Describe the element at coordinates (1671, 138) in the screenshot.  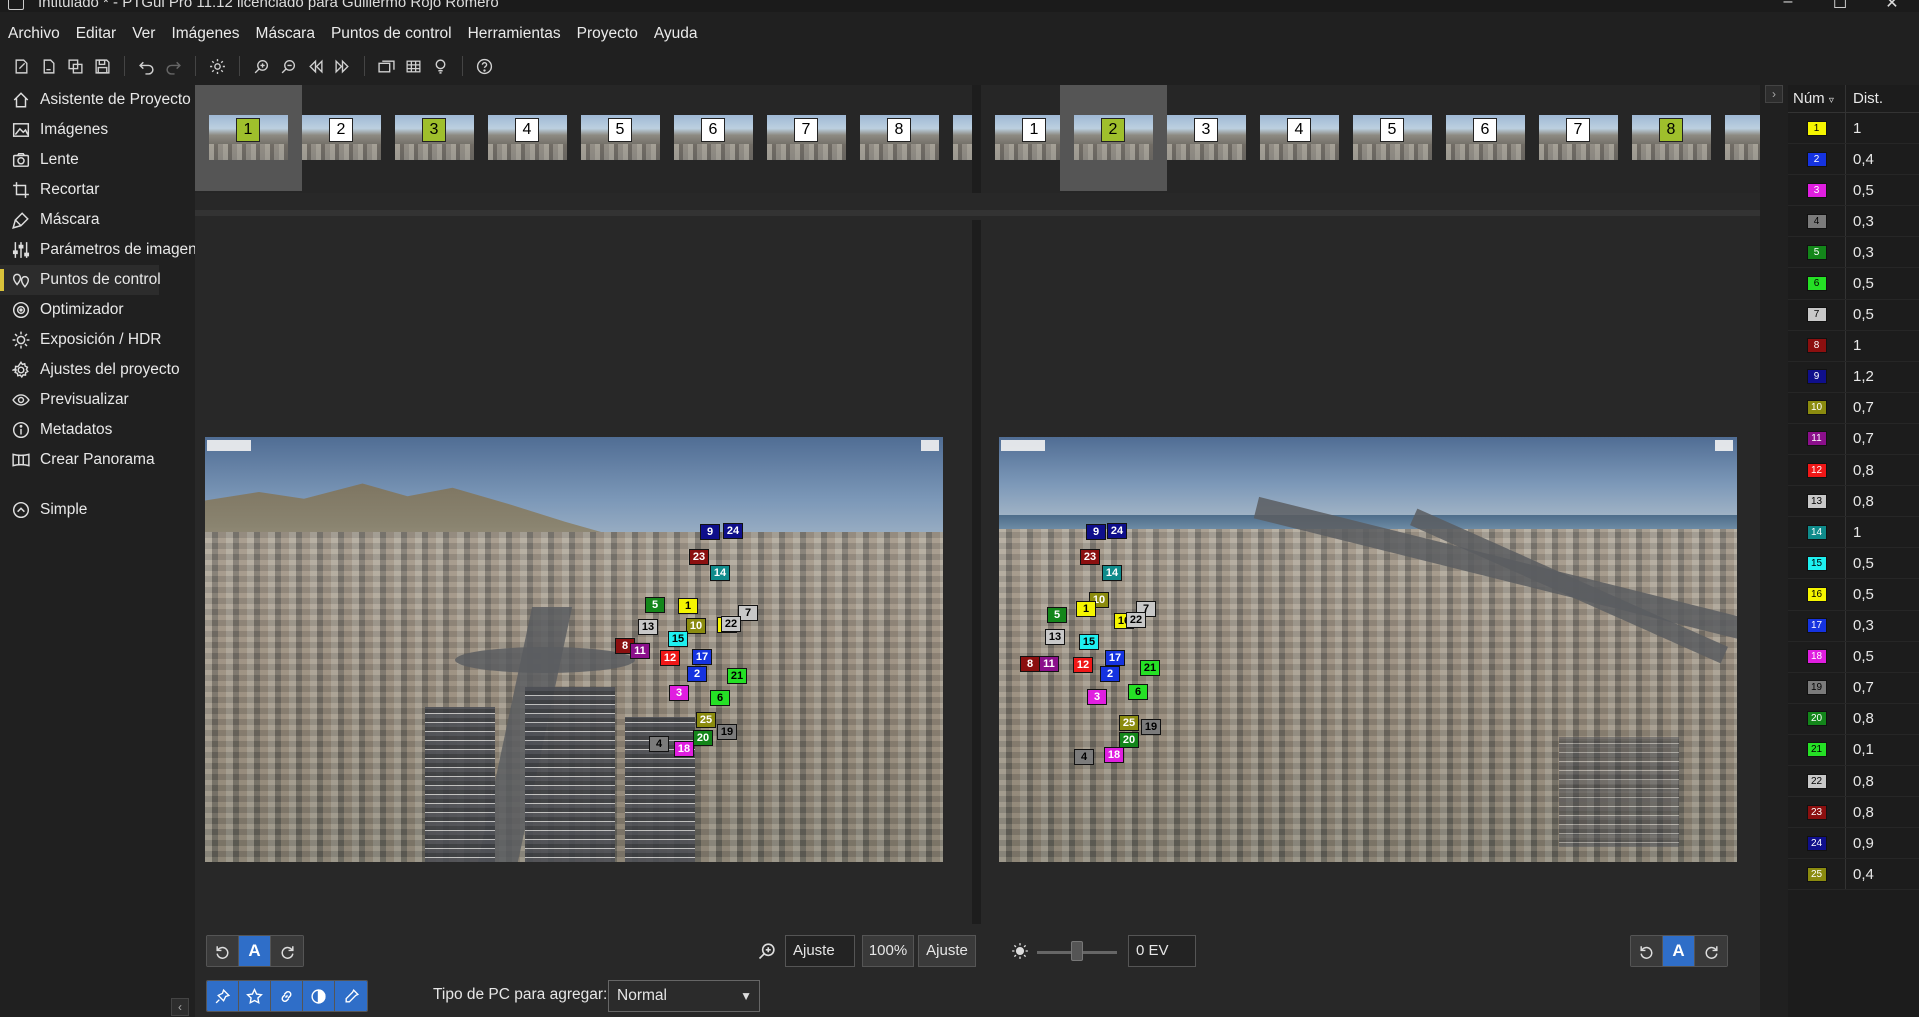
I see `thumbnail-right-8: 8` at that location.